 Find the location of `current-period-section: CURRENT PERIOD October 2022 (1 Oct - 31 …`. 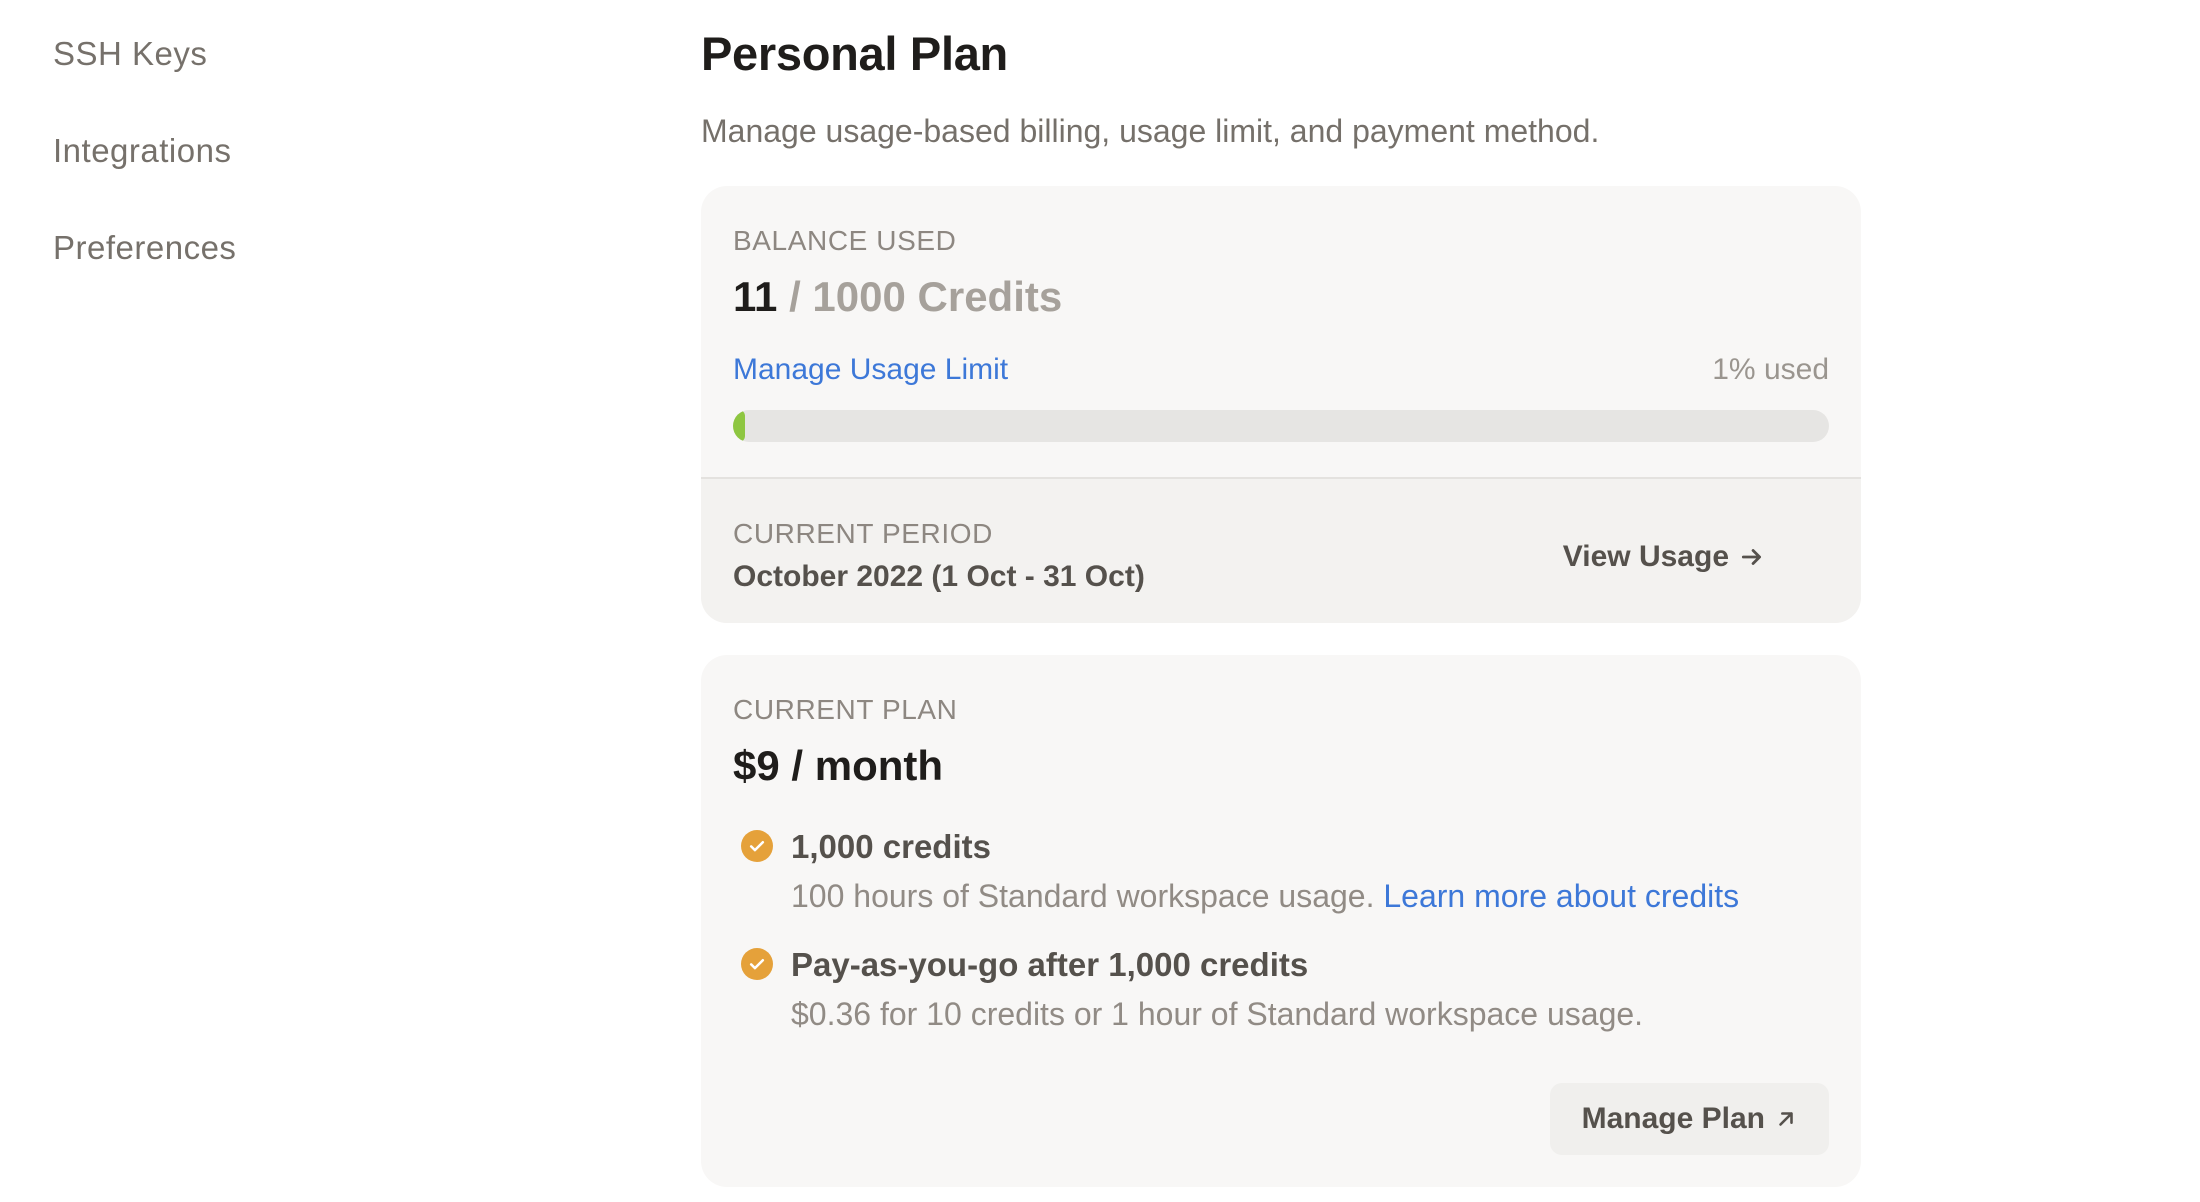

current-period-section: CURRENT PERIOD October 2022 (1 Oct - 31 … is located at coordinates (1281, 551).